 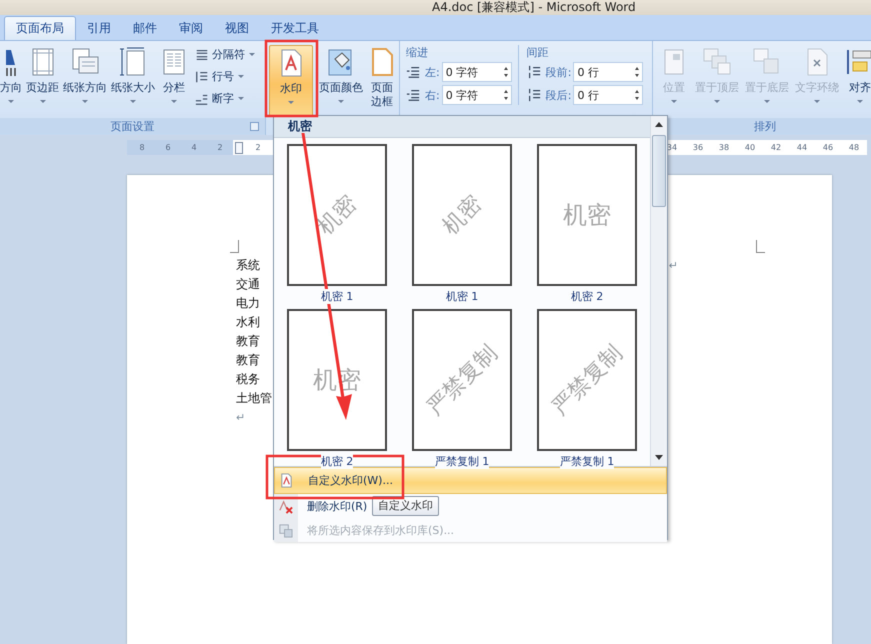 What do you see at coordinates (191, 28) in the screenshot?
I see `ribbon-tab: 审阅` at bounding box center [191, 28].